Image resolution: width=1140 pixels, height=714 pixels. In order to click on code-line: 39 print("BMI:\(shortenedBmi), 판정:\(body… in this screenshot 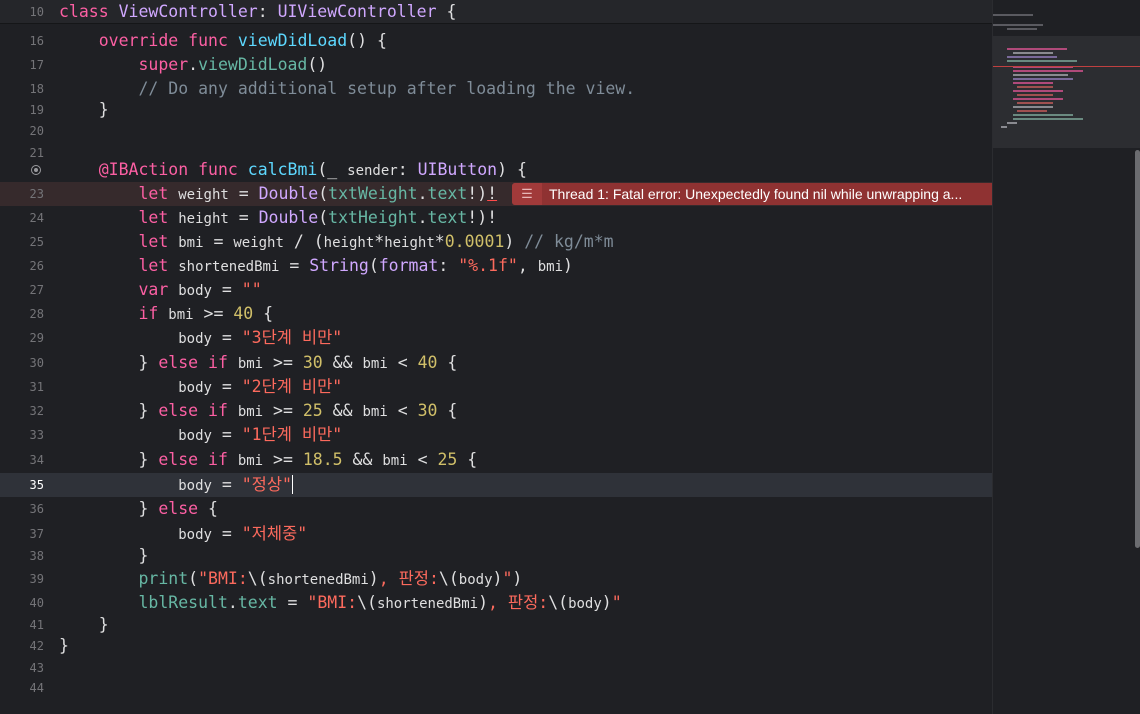, I will do `click(496, 579)`.